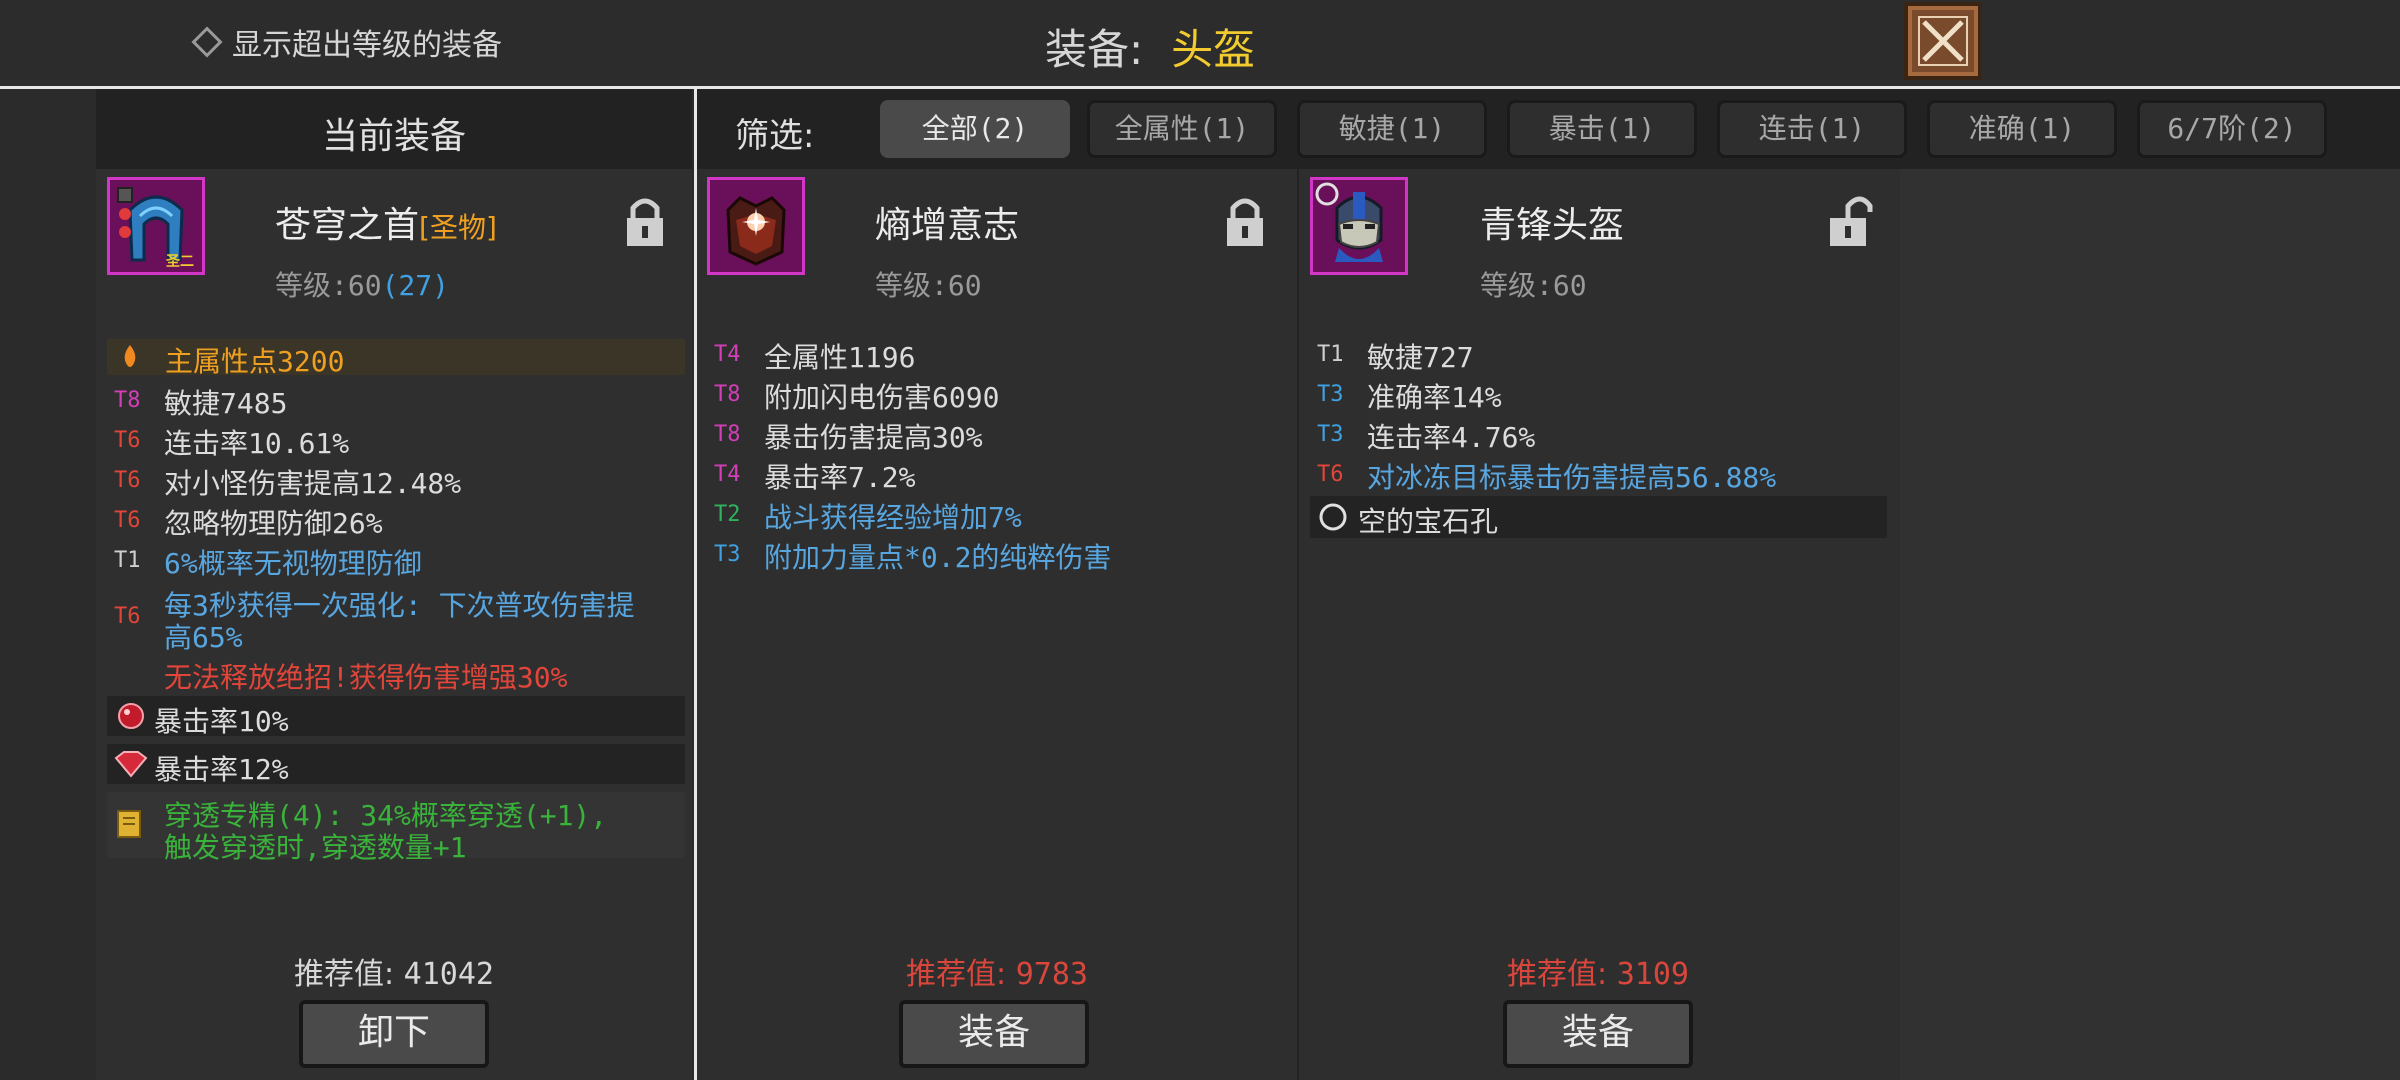  I want to click on current-equipment-header: 当前装备, so click(394, 129).